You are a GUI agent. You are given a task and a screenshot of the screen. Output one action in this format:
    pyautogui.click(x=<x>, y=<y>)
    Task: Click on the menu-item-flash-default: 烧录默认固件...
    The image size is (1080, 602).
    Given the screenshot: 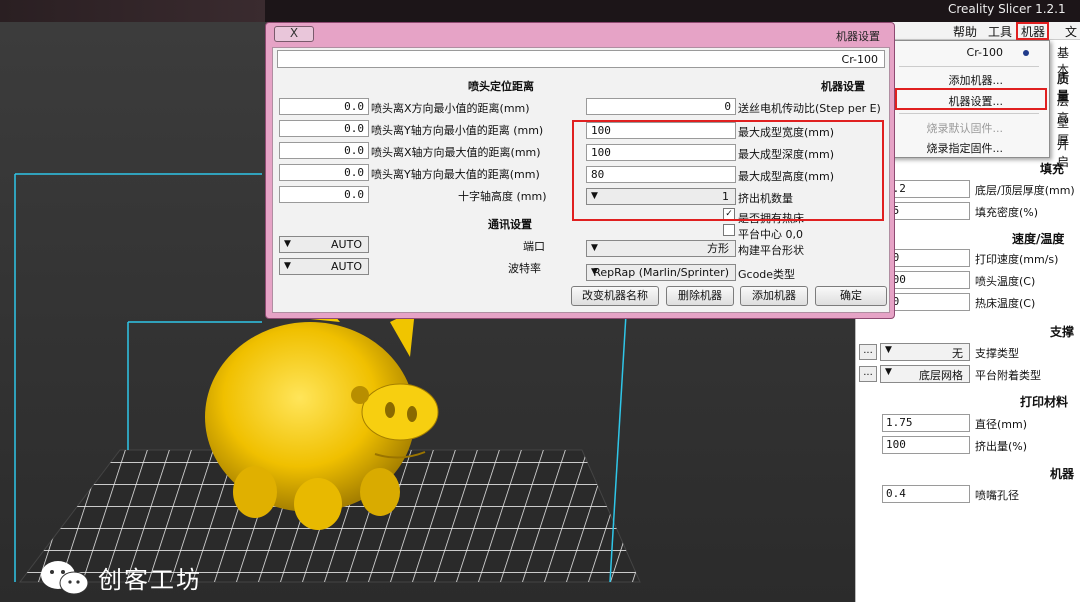 What is the action you would take?
    pyautogui.click(x=970, y=127)
    